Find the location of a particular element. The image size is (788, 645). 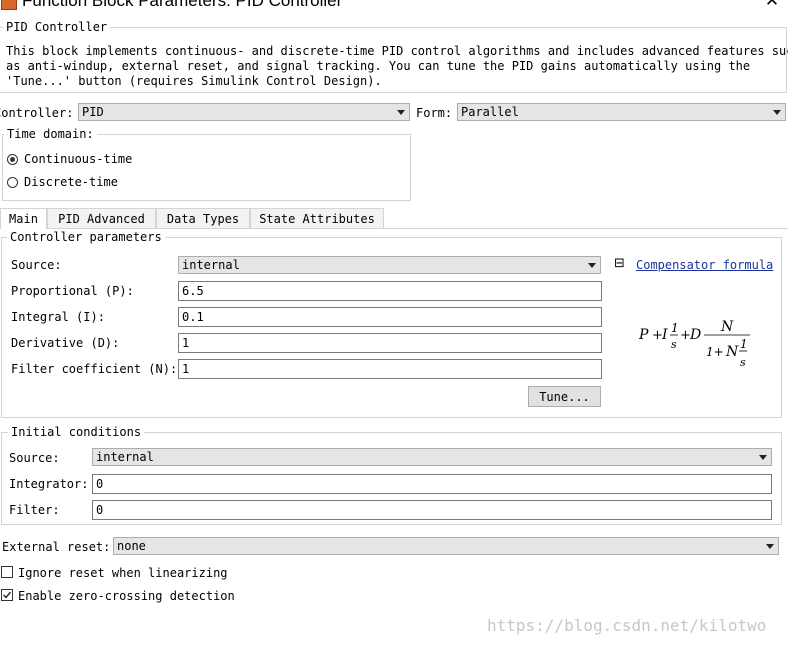

continuous-time-radio is located at coordinates (12, 159).